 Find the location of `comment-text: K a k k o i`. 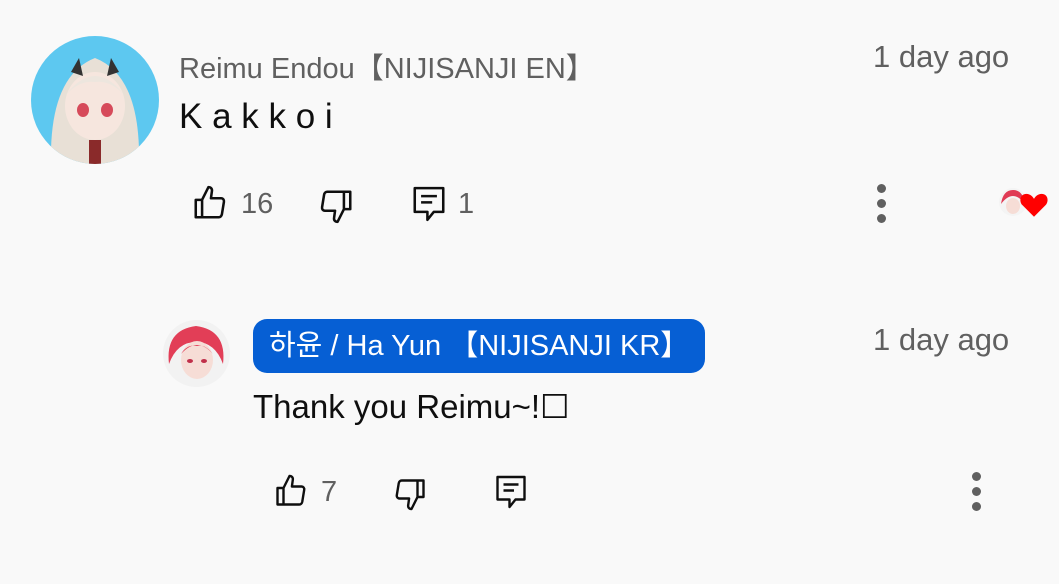

comment-text: K a k k o i is located at coordinates (256, 116).